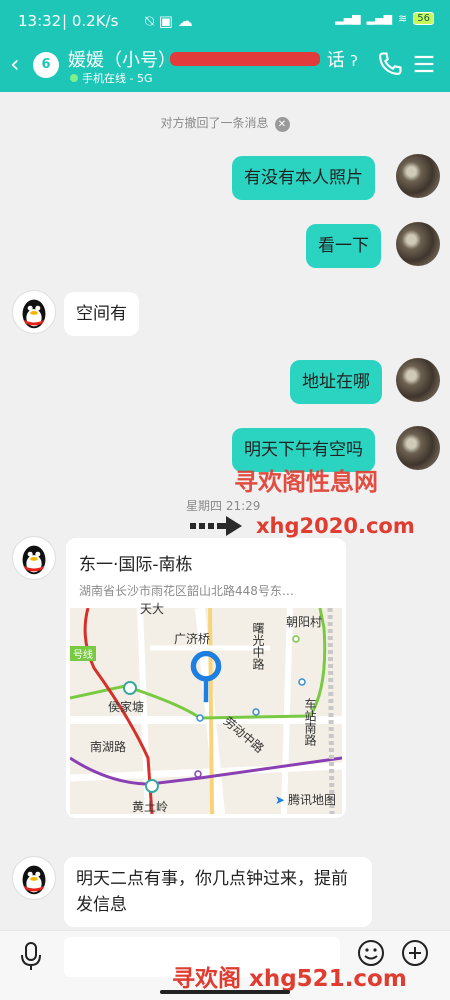  Describe the element at coordinates (424, 64) in the screenshot. I see `menu-icon` at that location.